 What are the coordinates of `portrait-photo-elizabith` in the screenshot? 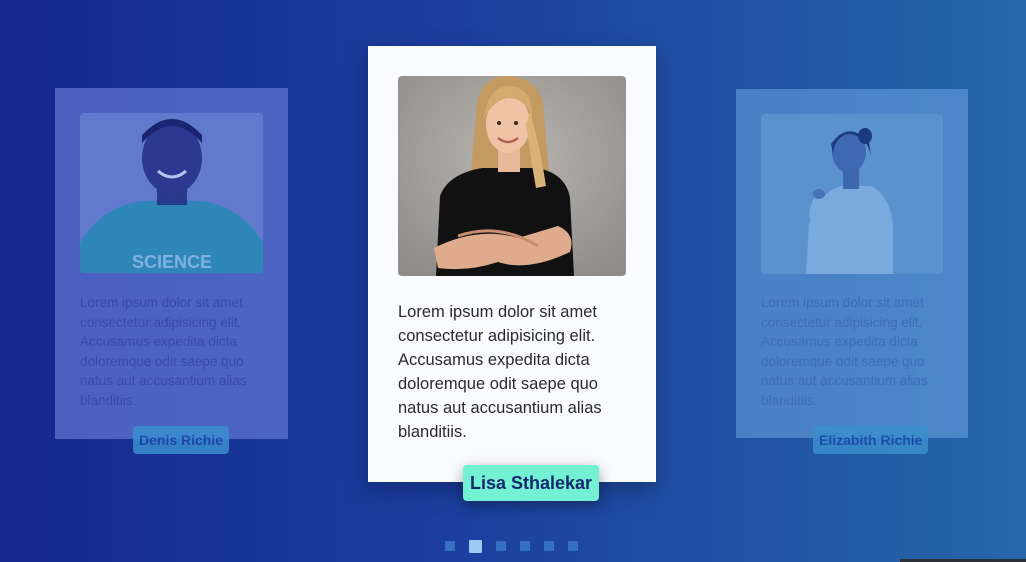 It's located at (852, 194).